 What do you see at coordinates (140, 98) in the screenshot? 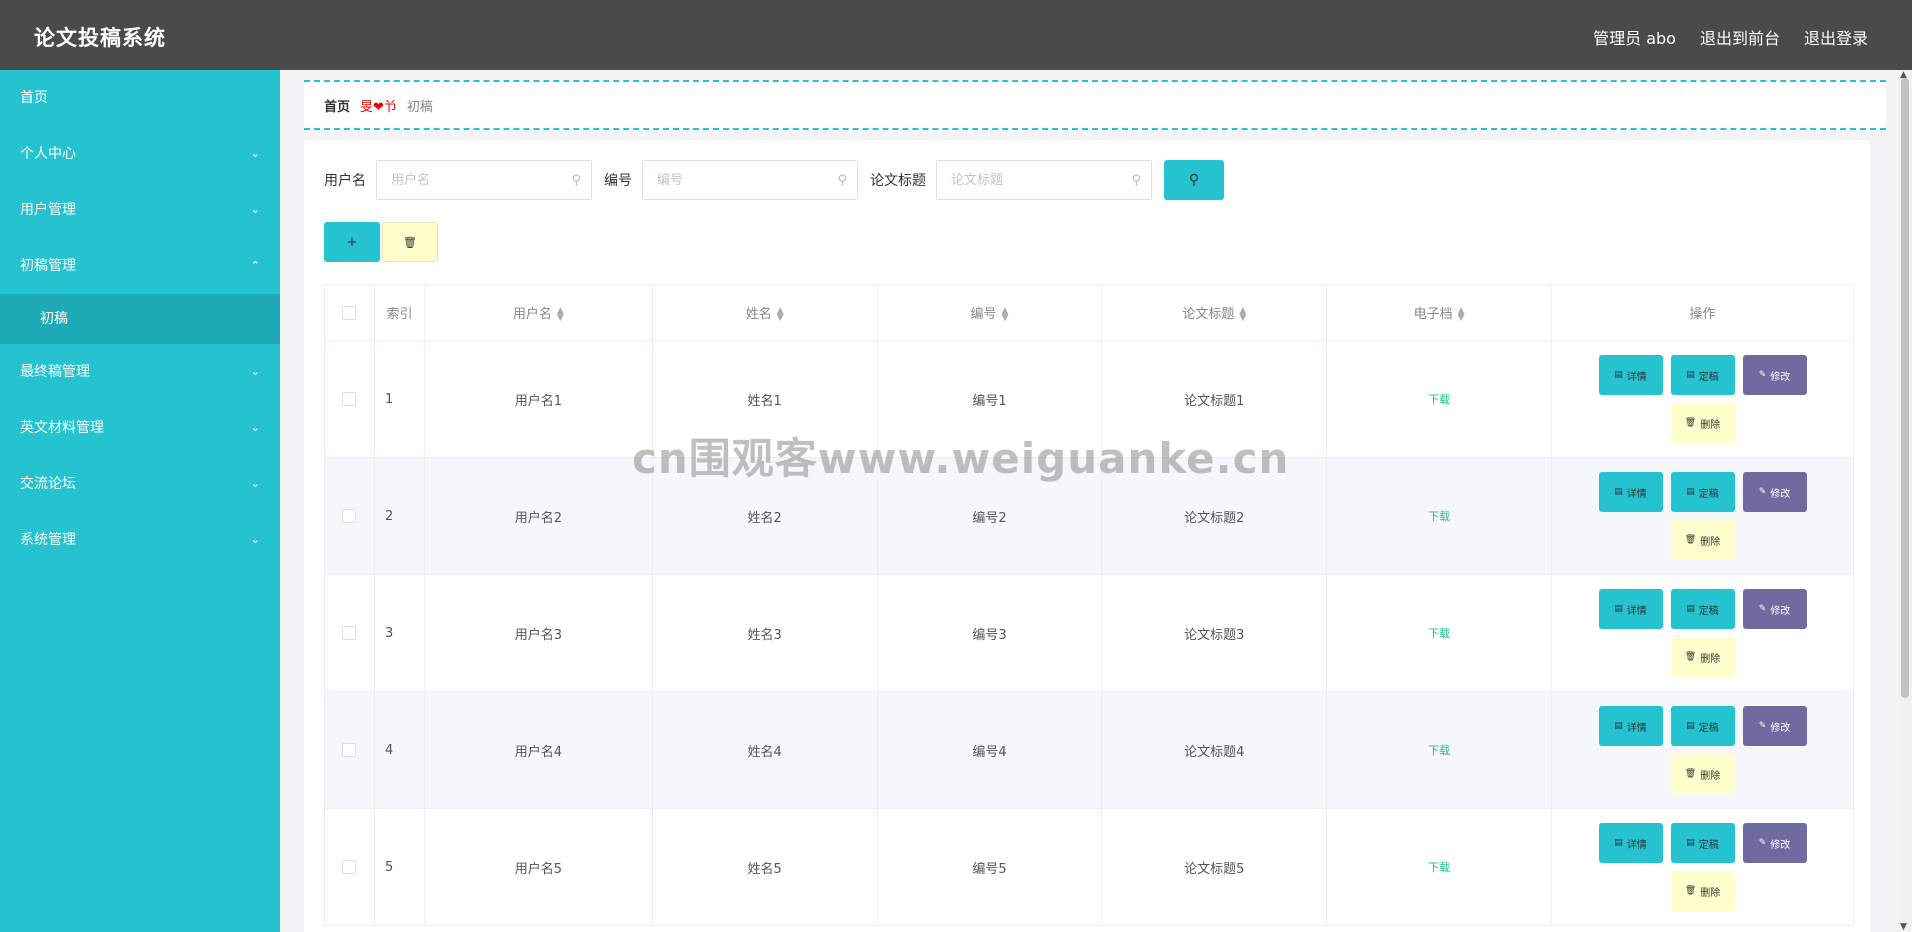
I see `sidebar-item-home: 首页` at bounding box center [140, 98].